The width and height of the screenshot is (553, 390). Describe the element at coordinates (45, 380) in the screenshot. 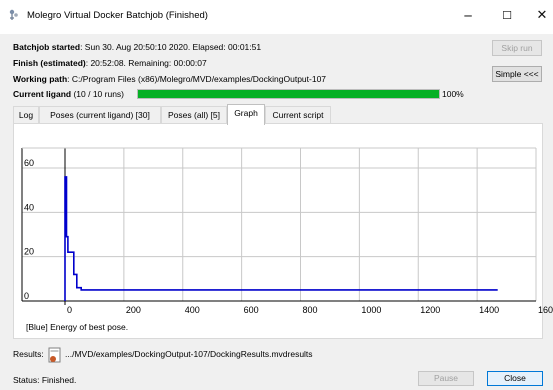

I see `status-text: Status: Finished.` at that location.